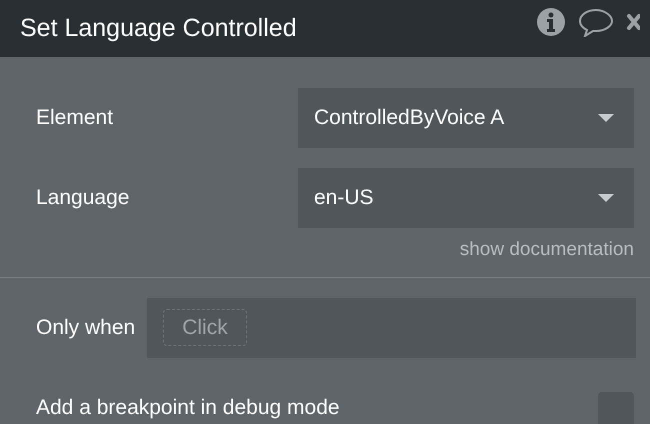 This screenshot has height=424, width=650. Describe the element at coordinates (633, 22) in the screenshot. I see `close-icon` at that location.